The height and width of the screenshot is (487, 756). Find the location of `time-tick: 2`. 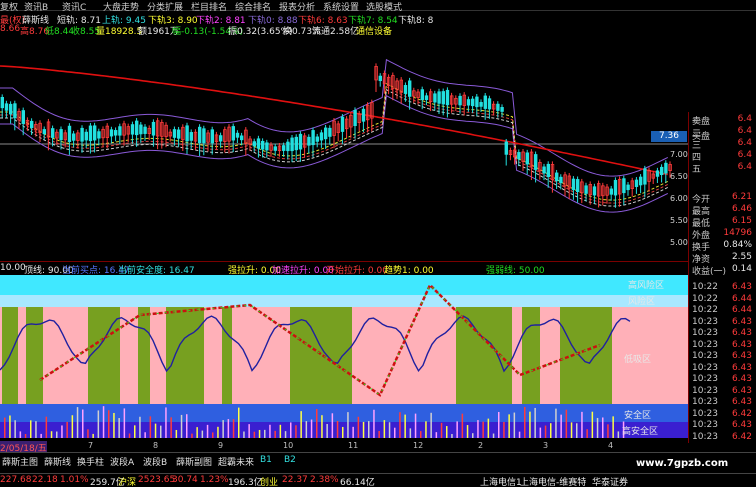

time-tick: 2 is located at coordinates (481, 445).